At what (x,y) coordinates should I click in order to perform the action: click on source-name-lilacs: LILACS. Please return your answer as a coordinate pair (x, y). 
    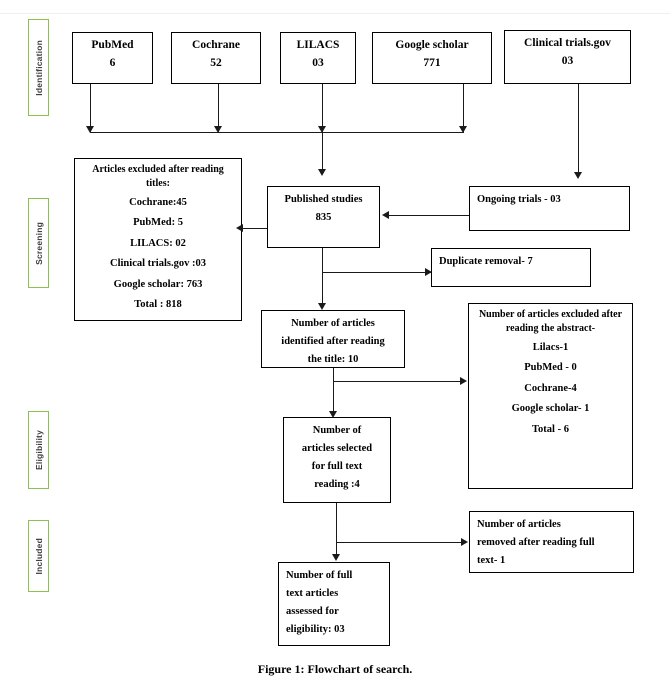
    Looking at the image, I should click on (318, 45).